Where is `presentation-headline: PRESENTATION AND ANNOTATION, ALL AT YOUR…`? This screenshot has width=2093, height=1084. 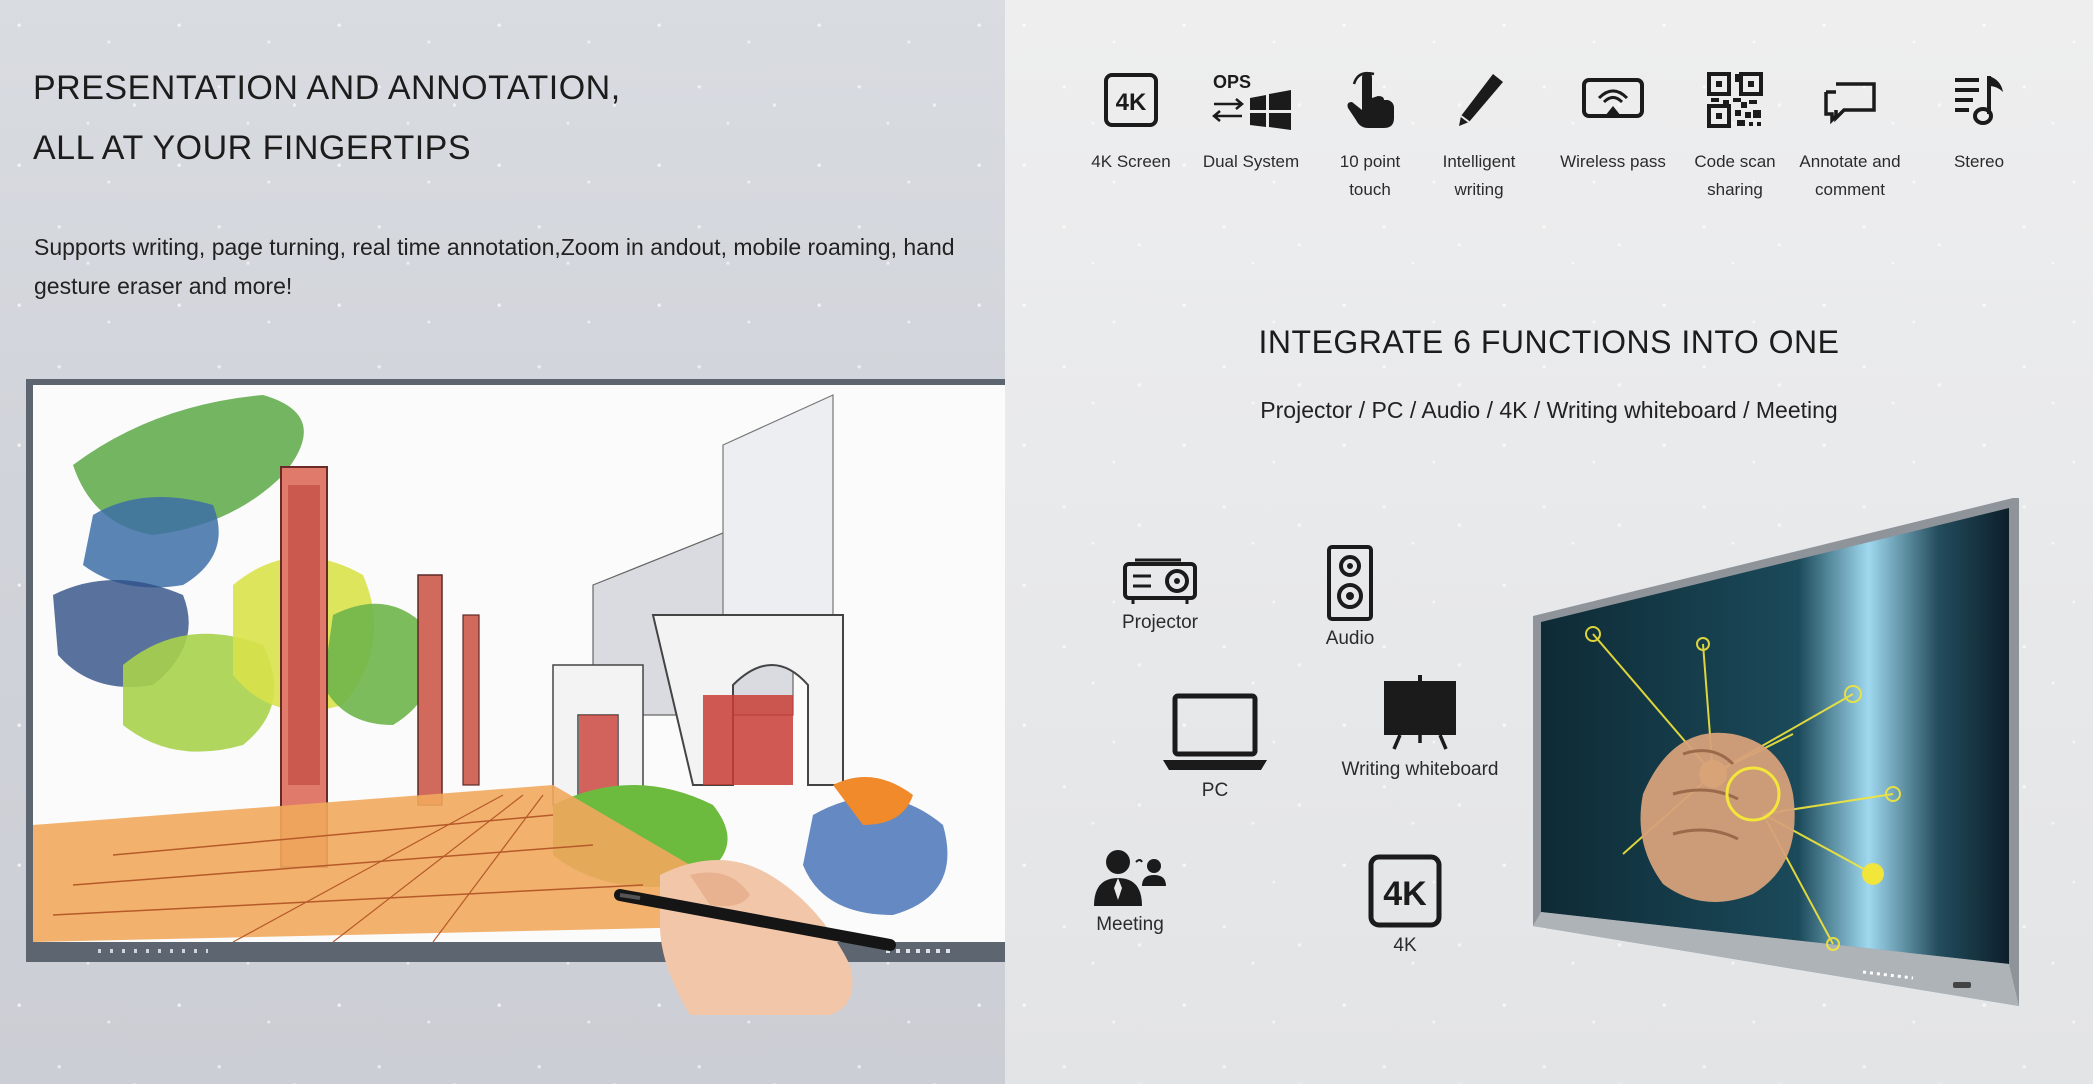 presentation-headline: PRESENTATION AND ANNOTATION, ALL AT YOUR… is located at coordinates (327, 118).